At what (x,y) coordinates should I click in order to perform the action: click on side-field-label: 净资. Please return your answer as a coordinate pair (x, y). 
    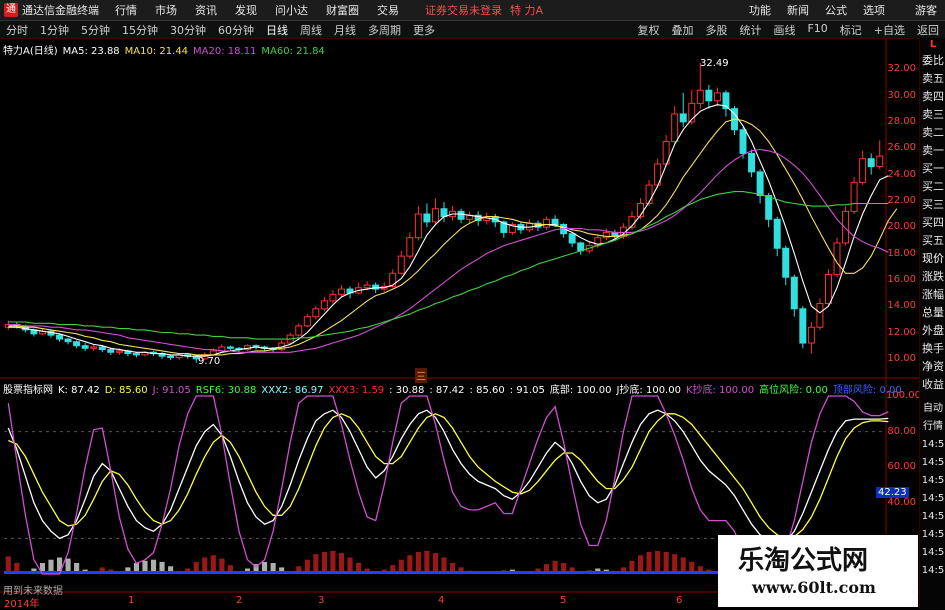
    Looking at the image, I should click on (932, 367).